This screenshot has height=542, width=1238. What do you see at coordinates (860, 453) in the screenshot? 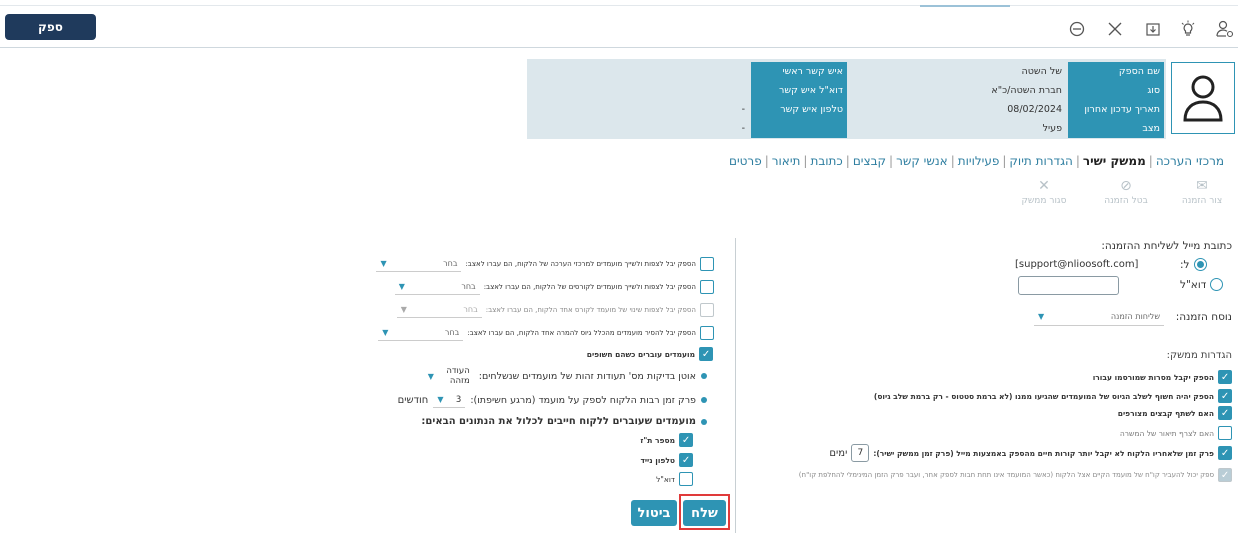
I see `days-input: 7` at bounding box center [860, 453].